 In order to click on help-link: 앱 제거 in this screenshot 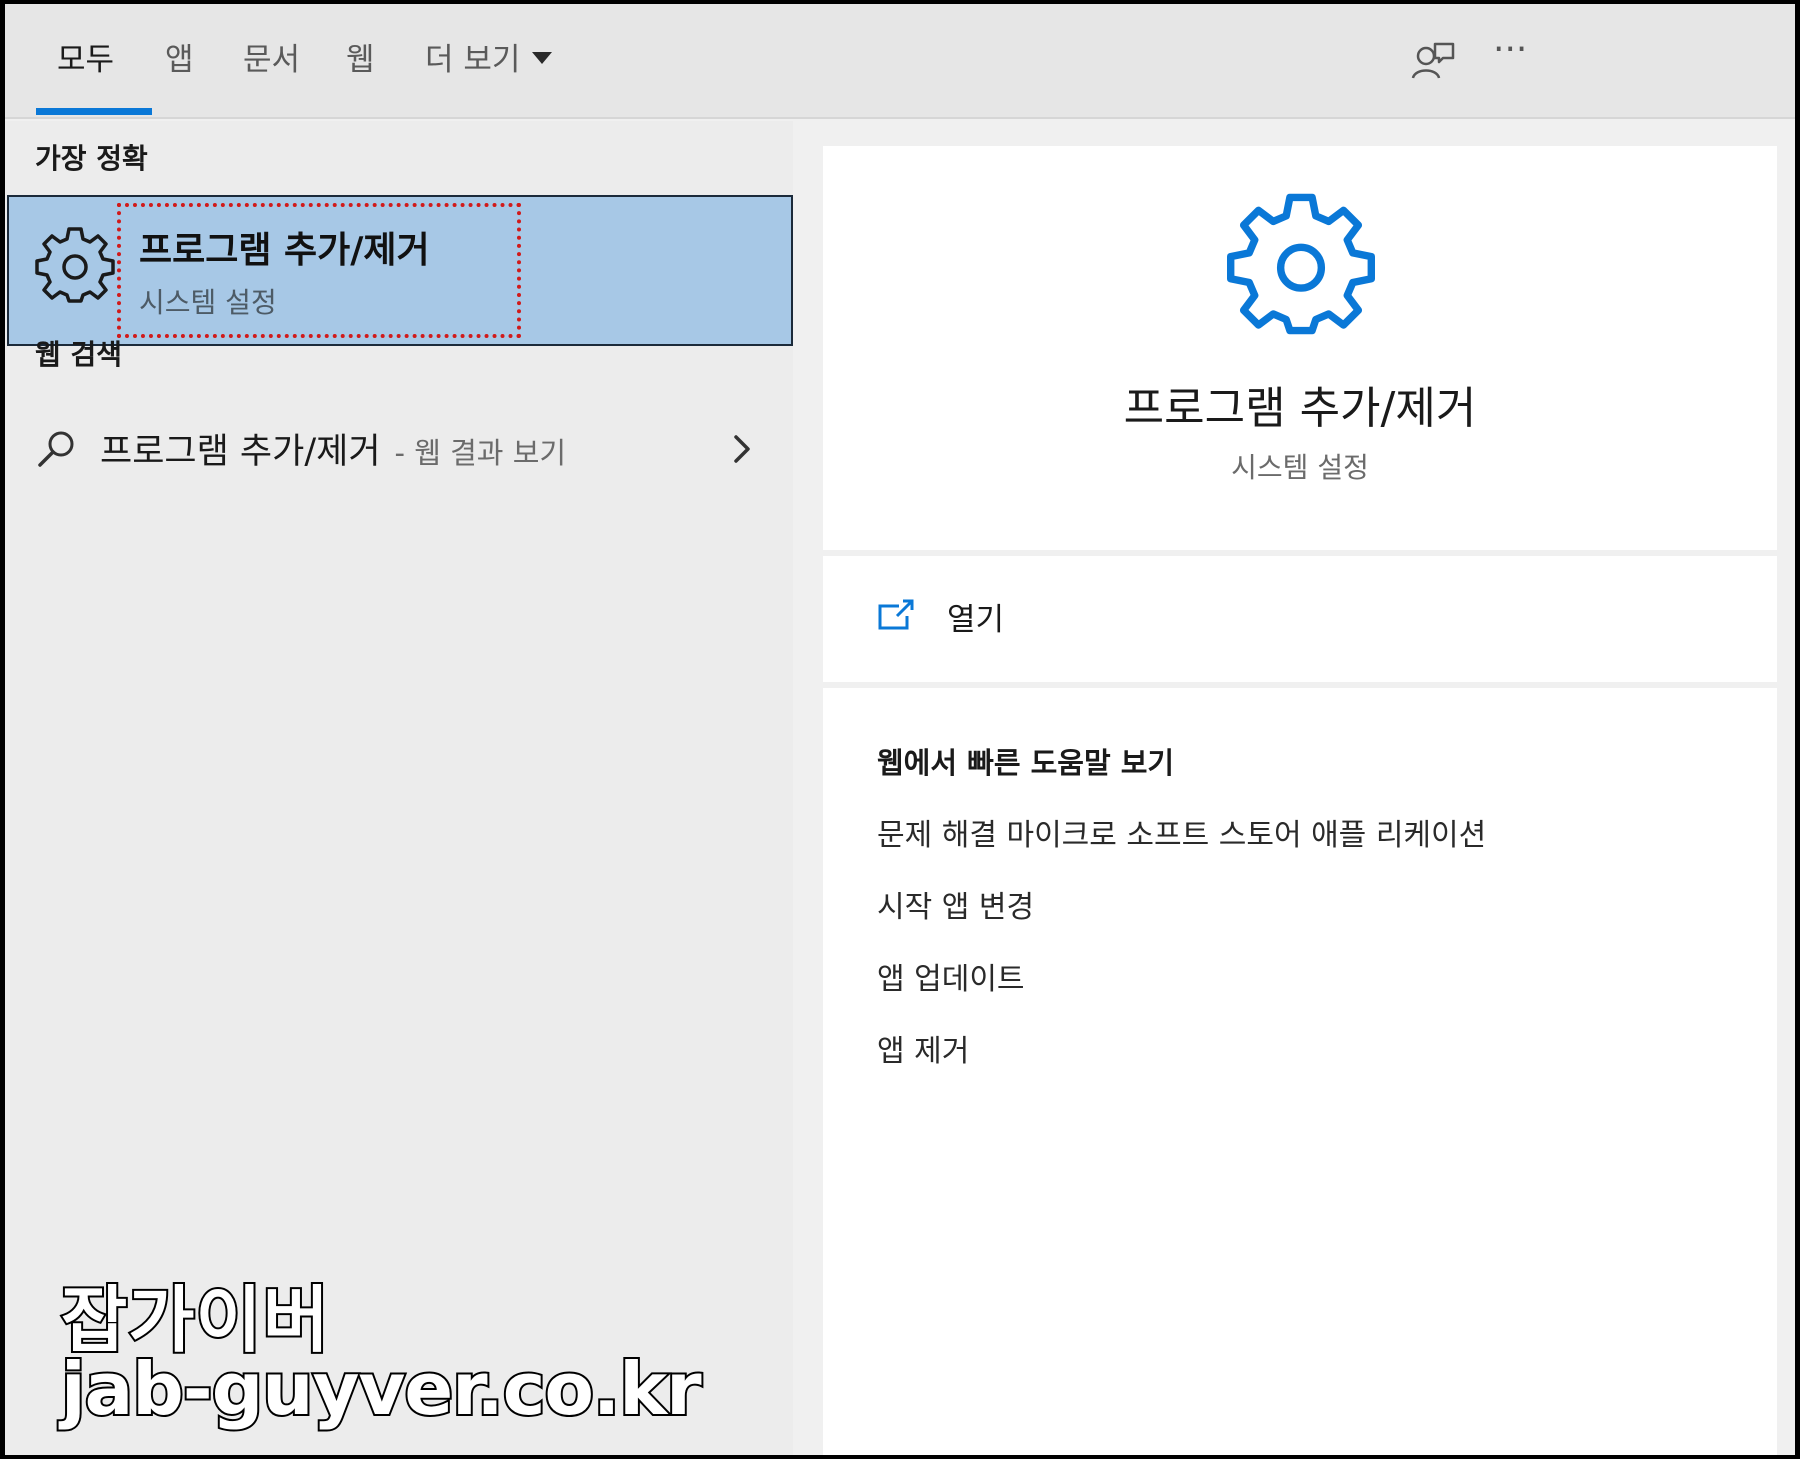, I will do `click(923, 1048)`.